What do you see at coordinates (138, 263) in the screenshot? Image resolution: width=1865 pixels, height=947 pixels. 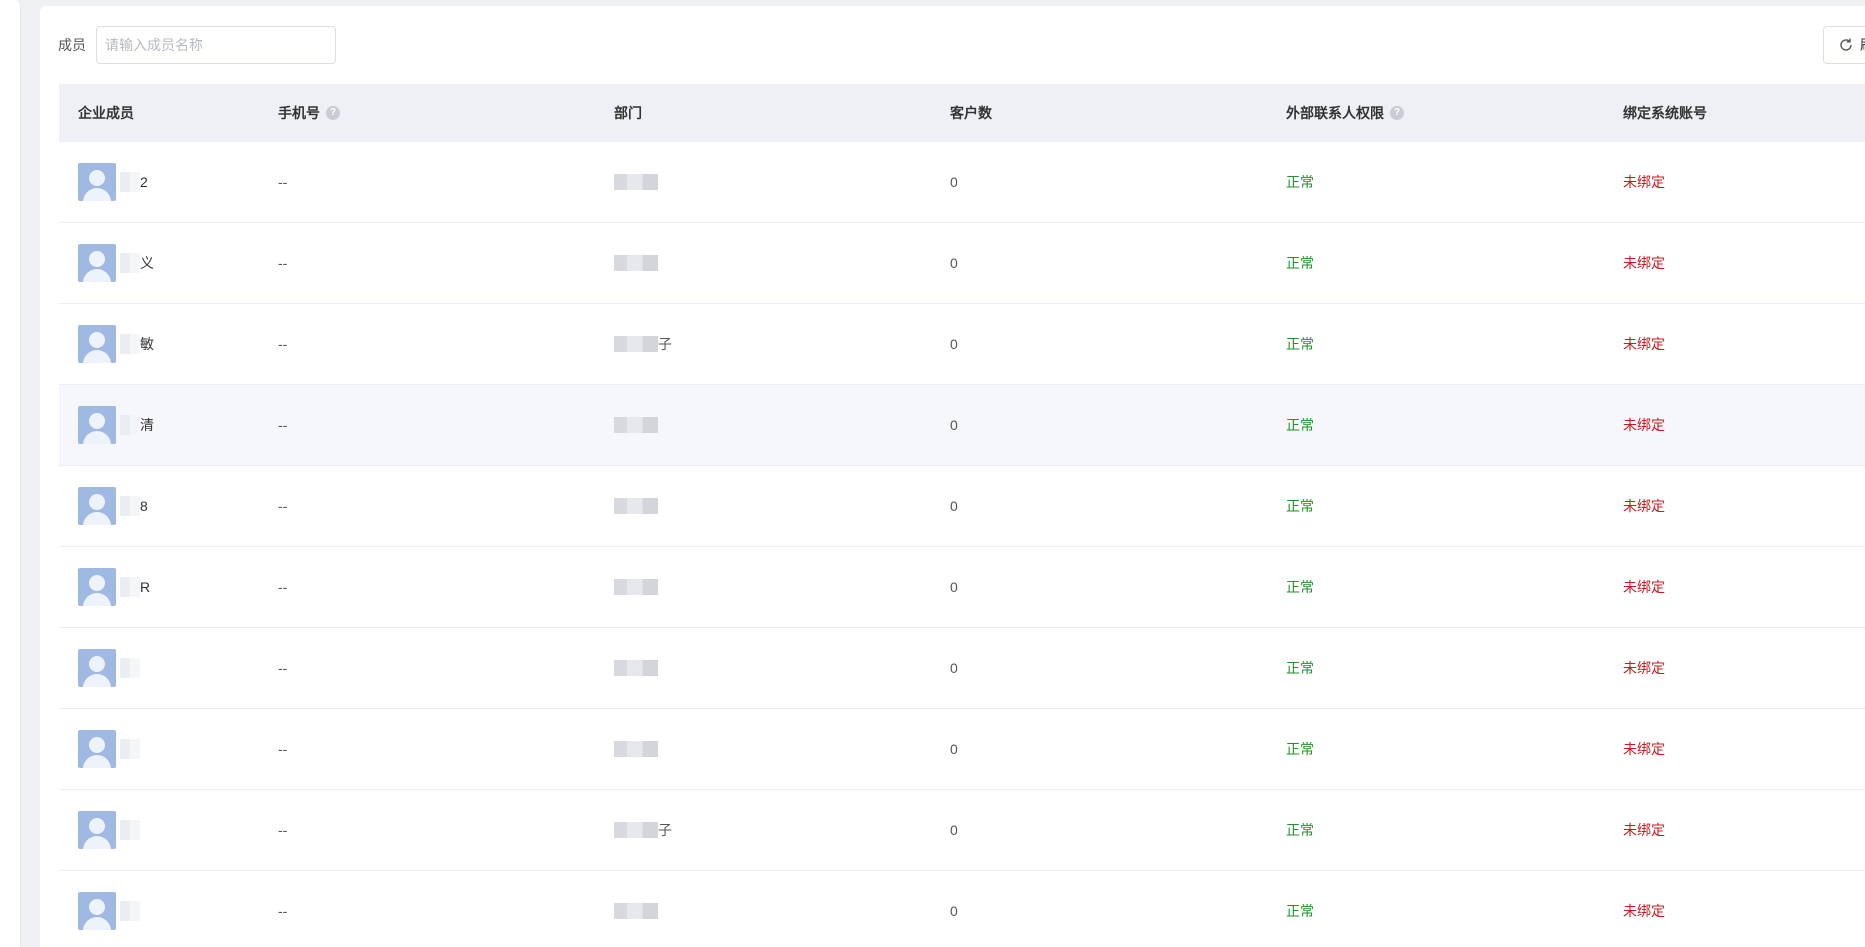 I see `member-name: 义` at bounding box center [138, 263].